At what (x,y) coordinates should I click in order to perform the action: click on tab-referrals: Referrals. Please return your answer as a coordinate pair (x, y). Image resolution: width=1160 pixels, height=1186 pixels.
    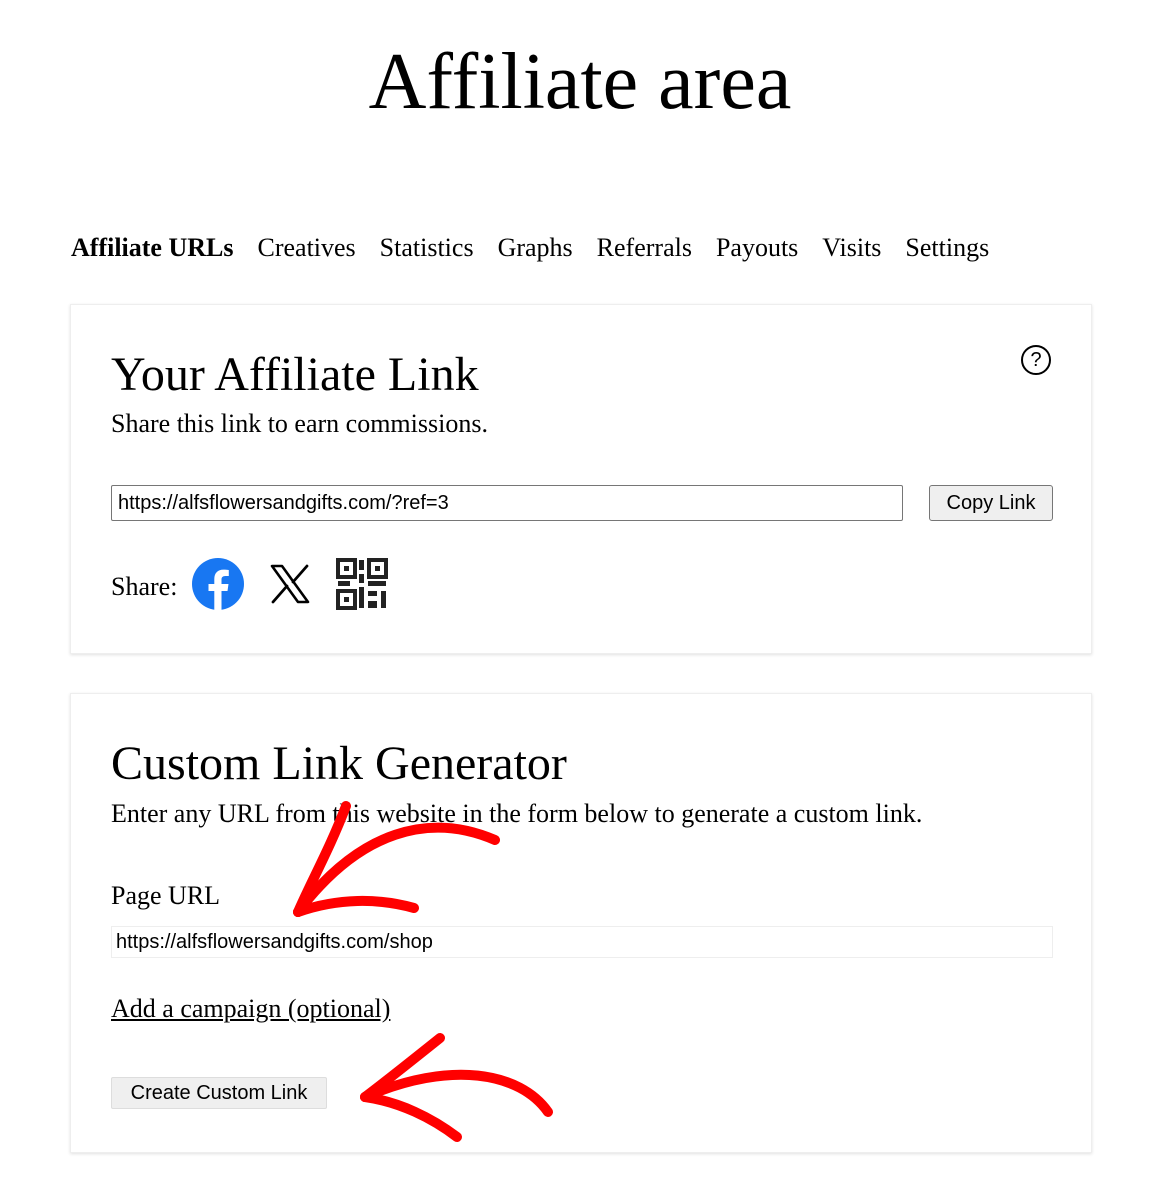
    Looking at the image, I should click on (644, 248).